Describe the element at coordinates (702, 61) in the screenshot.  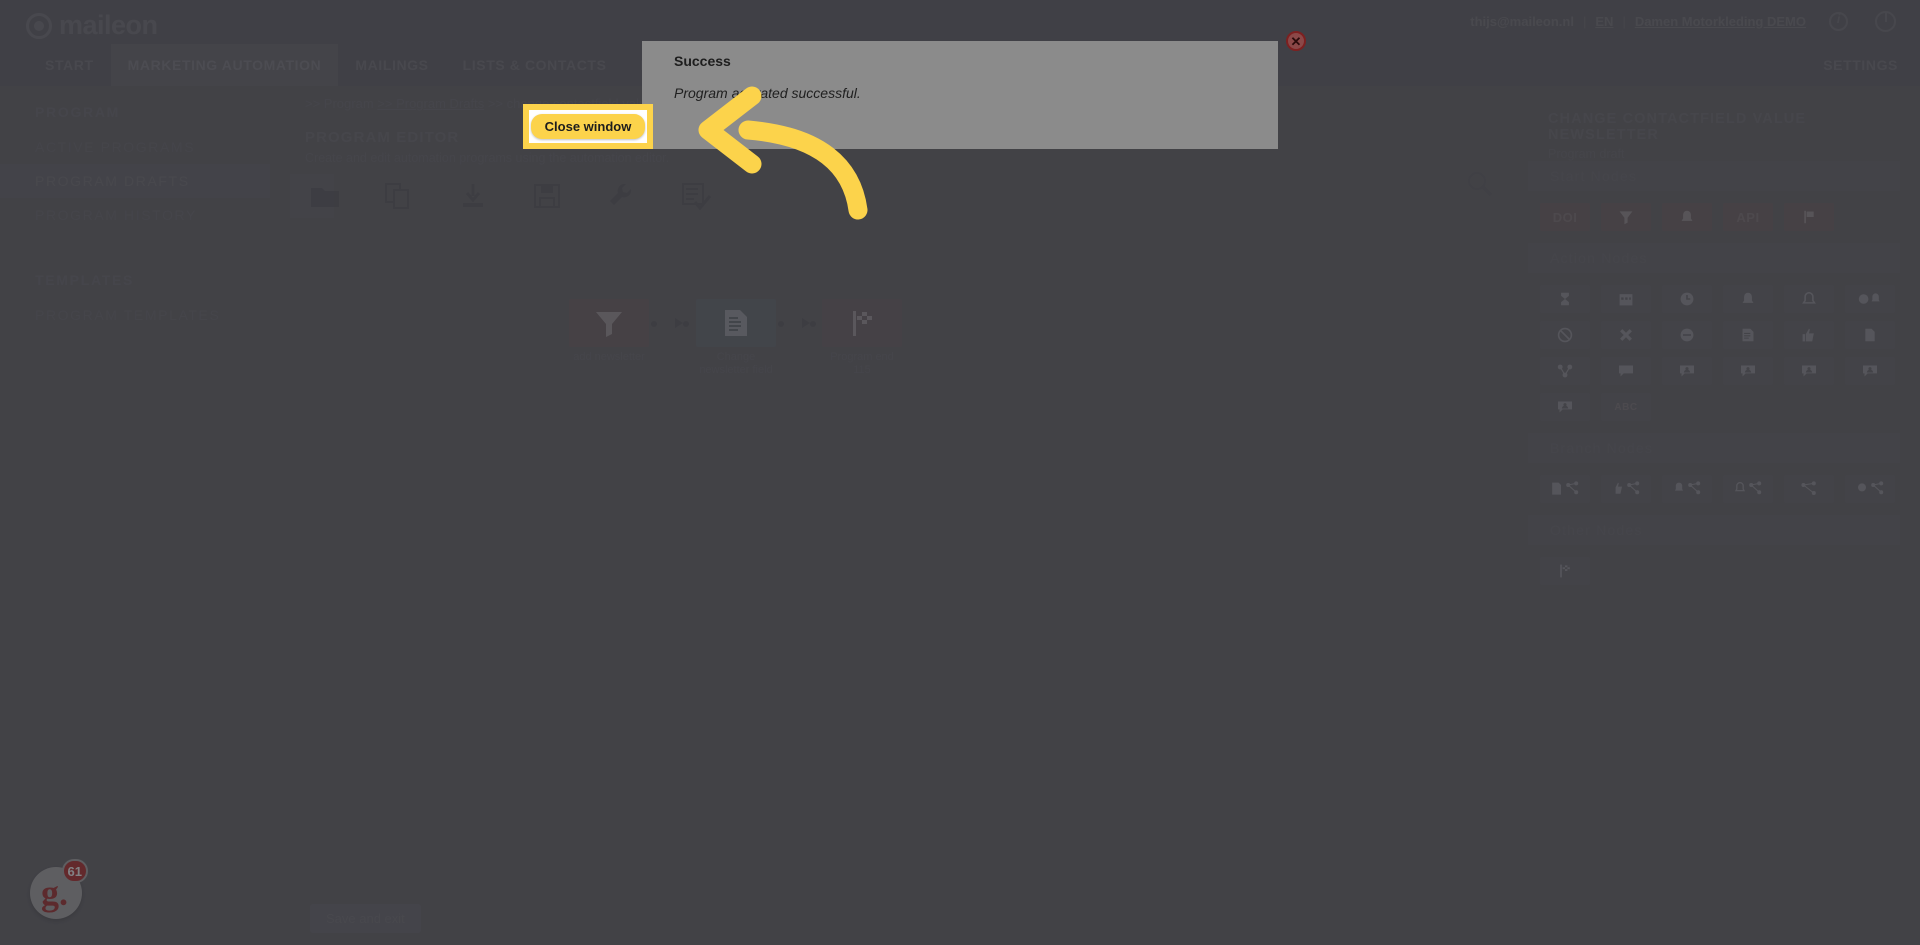
I see `modal-title: Success` at that location.